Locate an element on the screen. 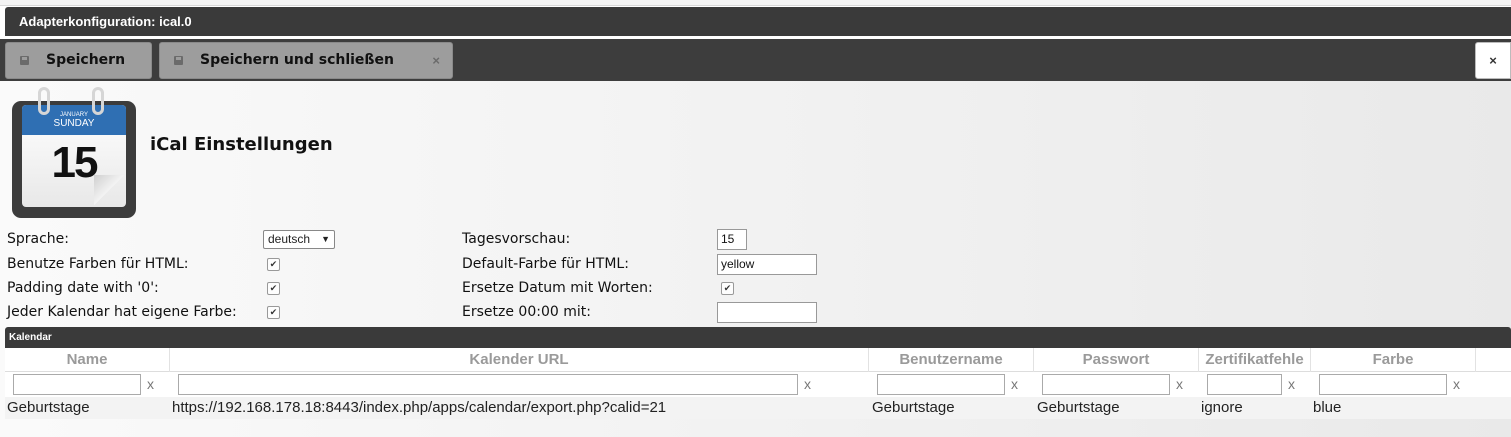 Image resolution: width=1511 pixels, height=437 pixels. save-and-close-label: Speichern und schließen is located at coordinates (297, 60).